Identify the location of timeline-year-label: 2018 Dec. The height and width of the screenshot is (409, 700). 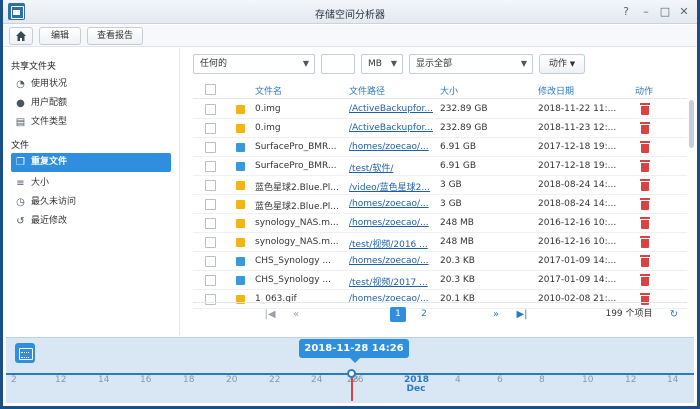
(416, 385).